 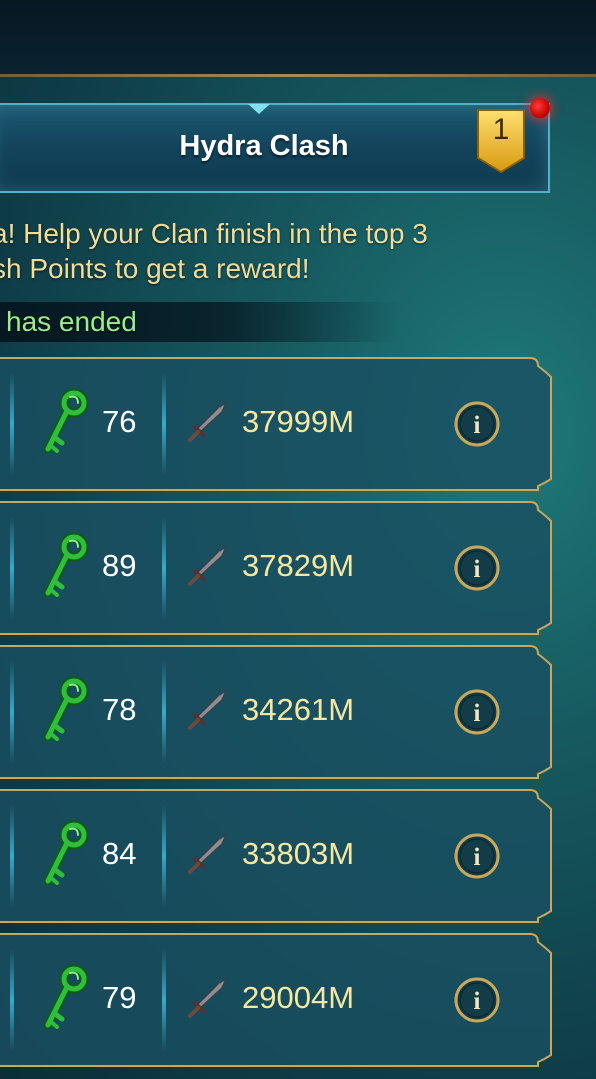 I want to click on ranking-row: 76 37999M i, so click(x=276, y=424).